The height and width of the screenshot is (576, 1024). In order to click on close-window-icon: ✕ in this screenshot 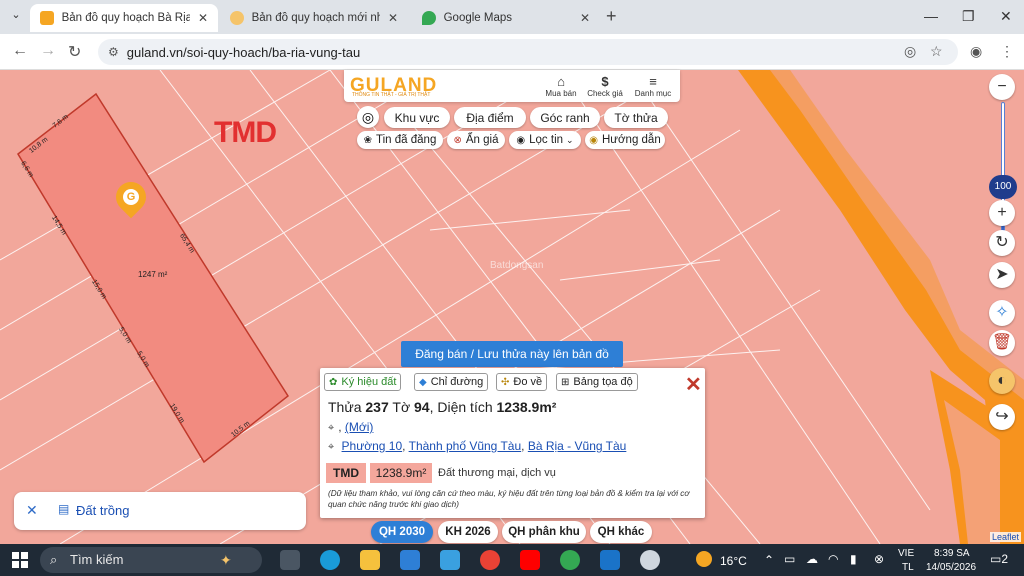, I will do `click(1006, 16)`.